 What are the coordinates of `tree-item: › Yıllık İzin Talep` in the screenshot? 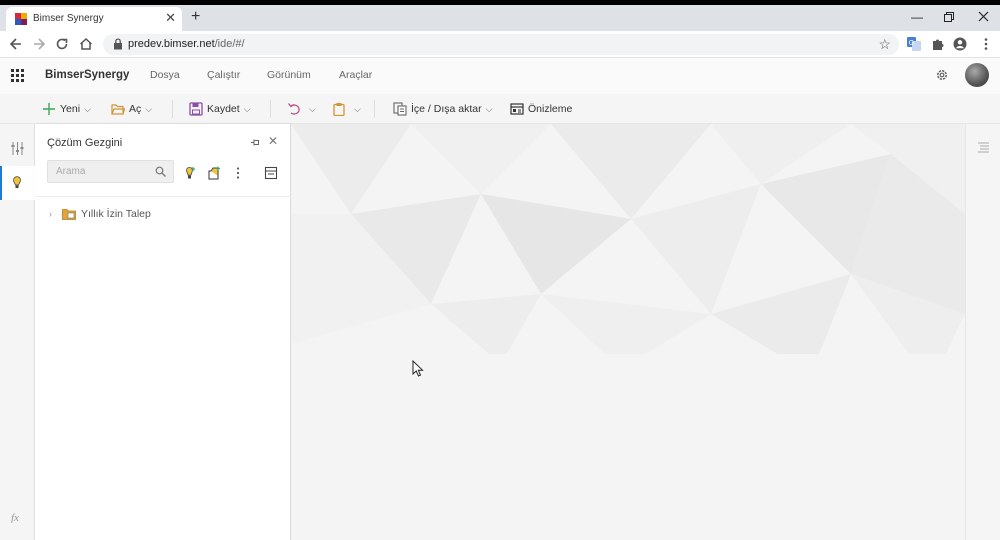 It's located at (100, 214).